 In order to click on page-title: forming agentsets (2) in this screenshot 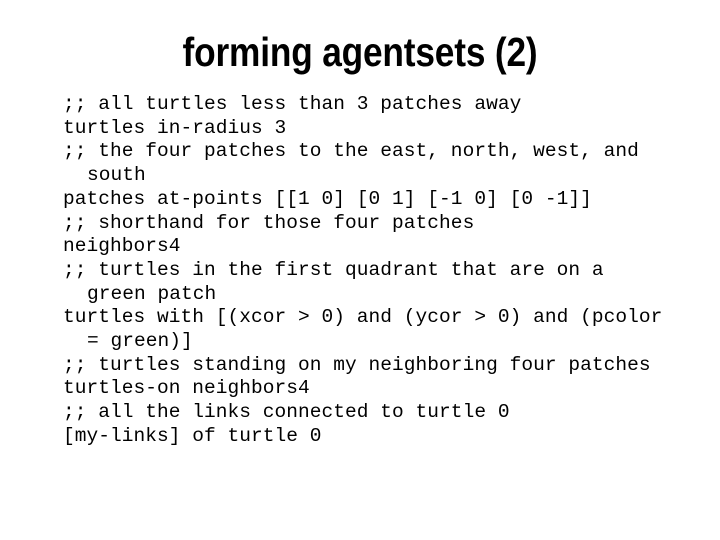, I will do `click(360, 52)`.